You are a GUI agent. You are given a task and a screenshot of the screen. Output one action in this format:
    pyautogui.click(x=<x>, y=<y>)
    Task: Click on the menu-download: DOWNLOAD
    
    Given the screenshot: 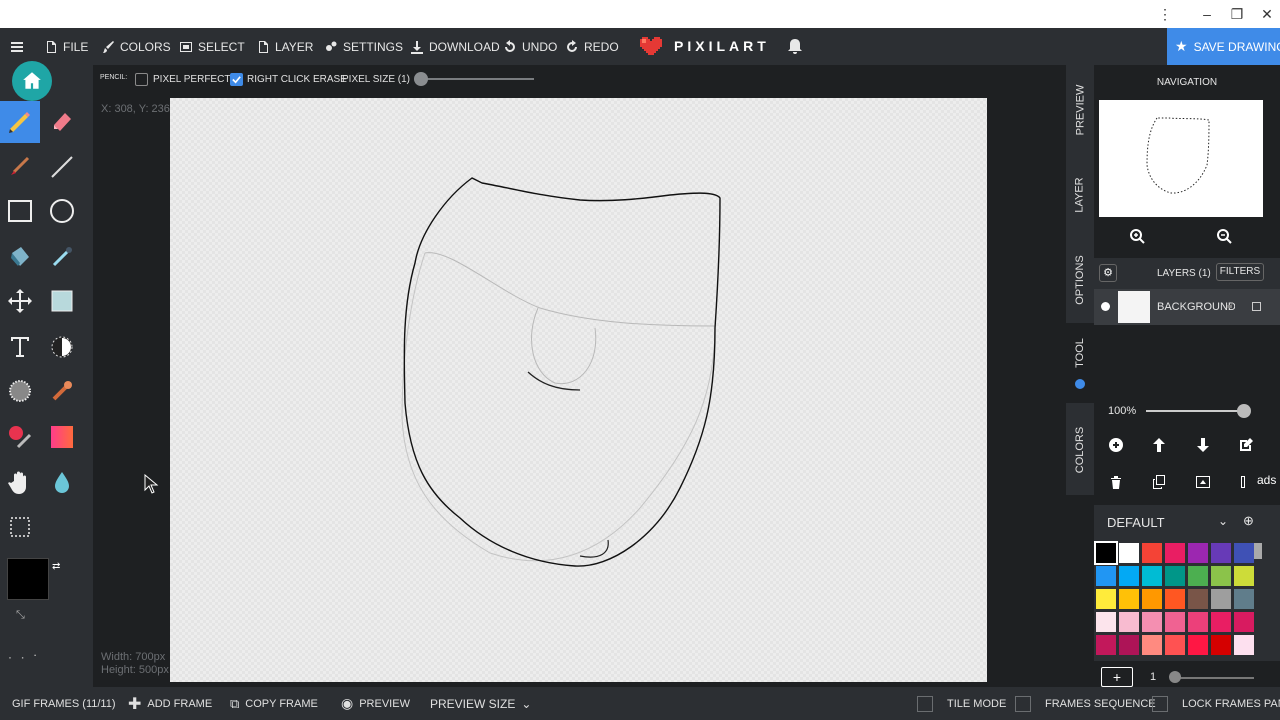 What is the action you would take?
    pyautogui.click(x=455, y=46)
    